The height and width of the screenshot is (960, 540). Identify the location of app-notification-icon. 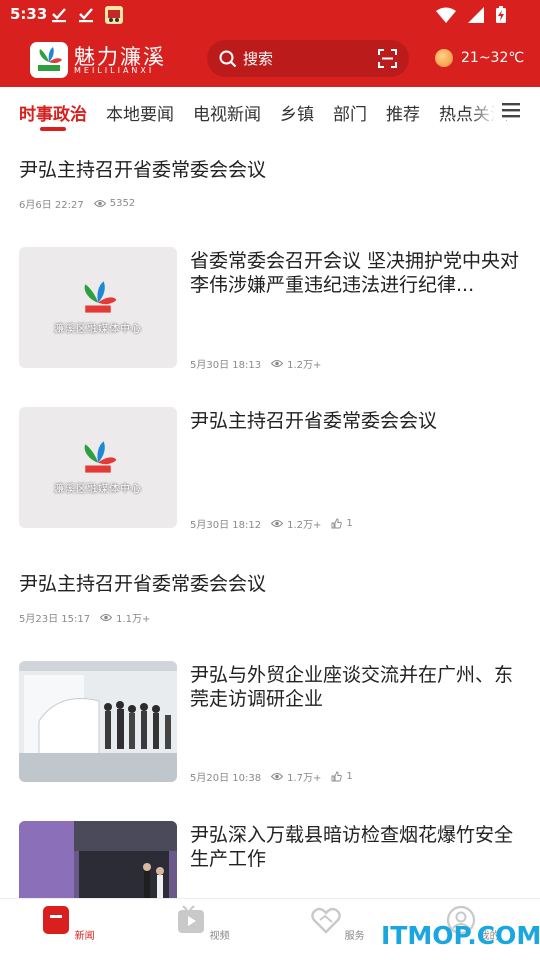
(114, 15).